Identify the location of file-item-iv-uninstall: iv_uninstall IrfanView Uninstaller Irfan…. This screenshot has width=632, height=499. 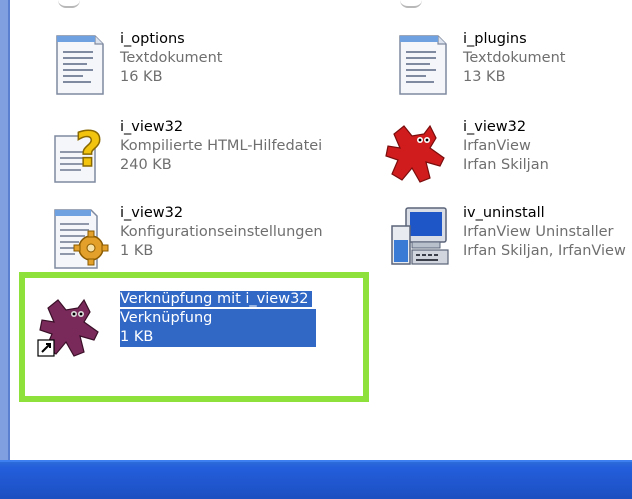
(507, 239).